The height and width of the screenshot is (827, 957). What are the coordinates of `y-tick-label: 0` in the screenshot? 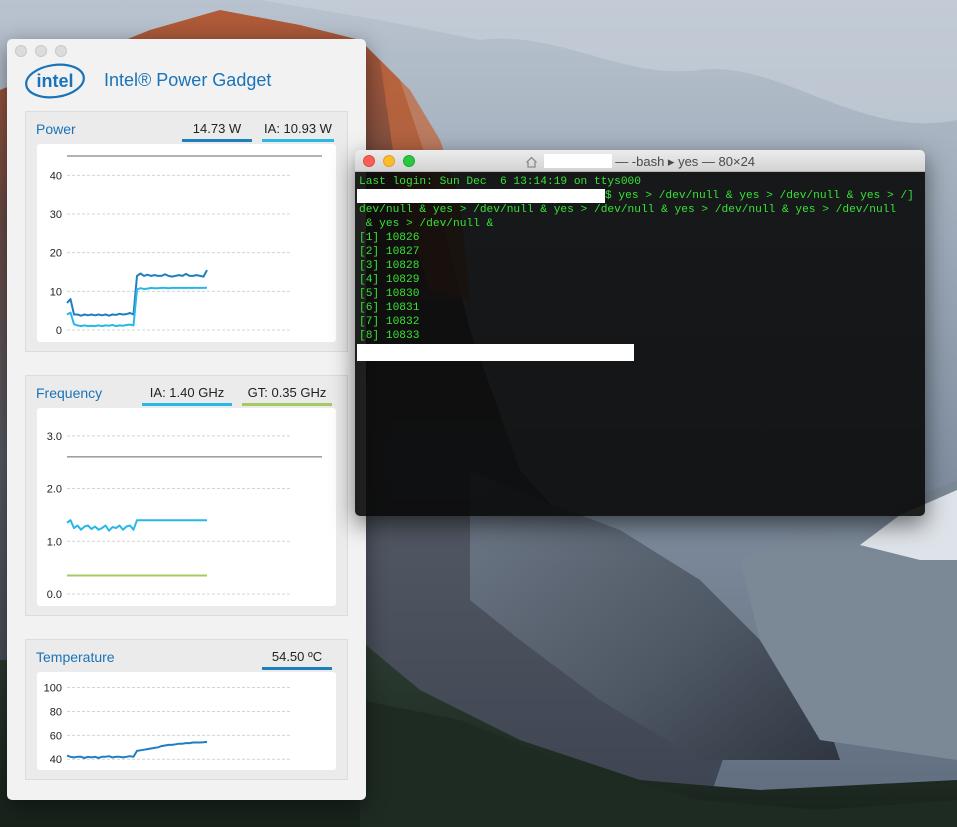 It's located at (59, 331).